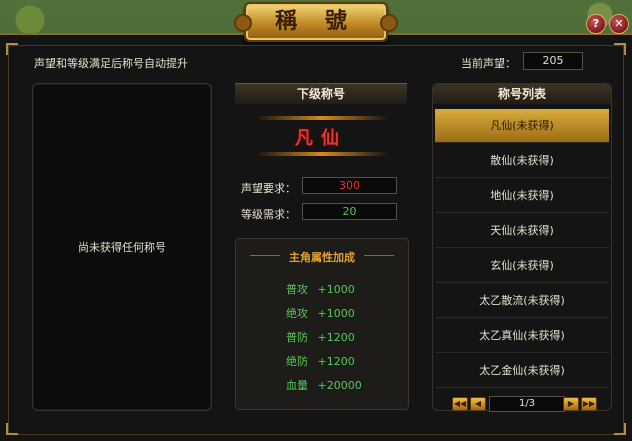 This screenshot has height=441, width=632. What do you see at coordinates (522, 336) in the screenshot?
I see `title-list-item: 太乙真仙(未获得)` at bounding box center [522, 336].